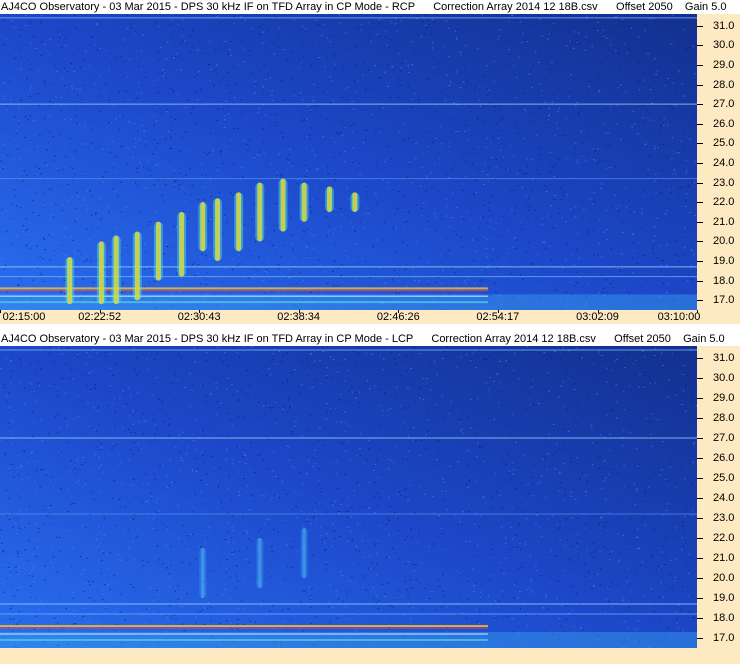 The image size is (740, 664). Describe the element at coordinates (100, 317) in the screenshot. I see `x-tick-label: 02:22:52` at that location.